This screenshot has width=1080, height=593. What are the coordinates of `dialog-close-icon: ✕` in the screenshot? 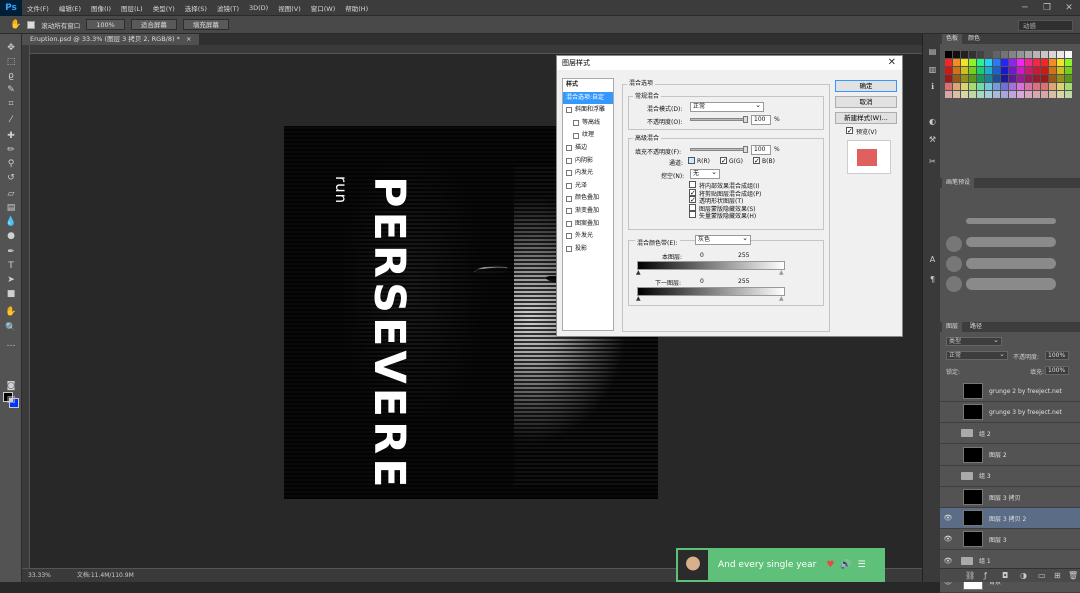 It's located at (892, 63).